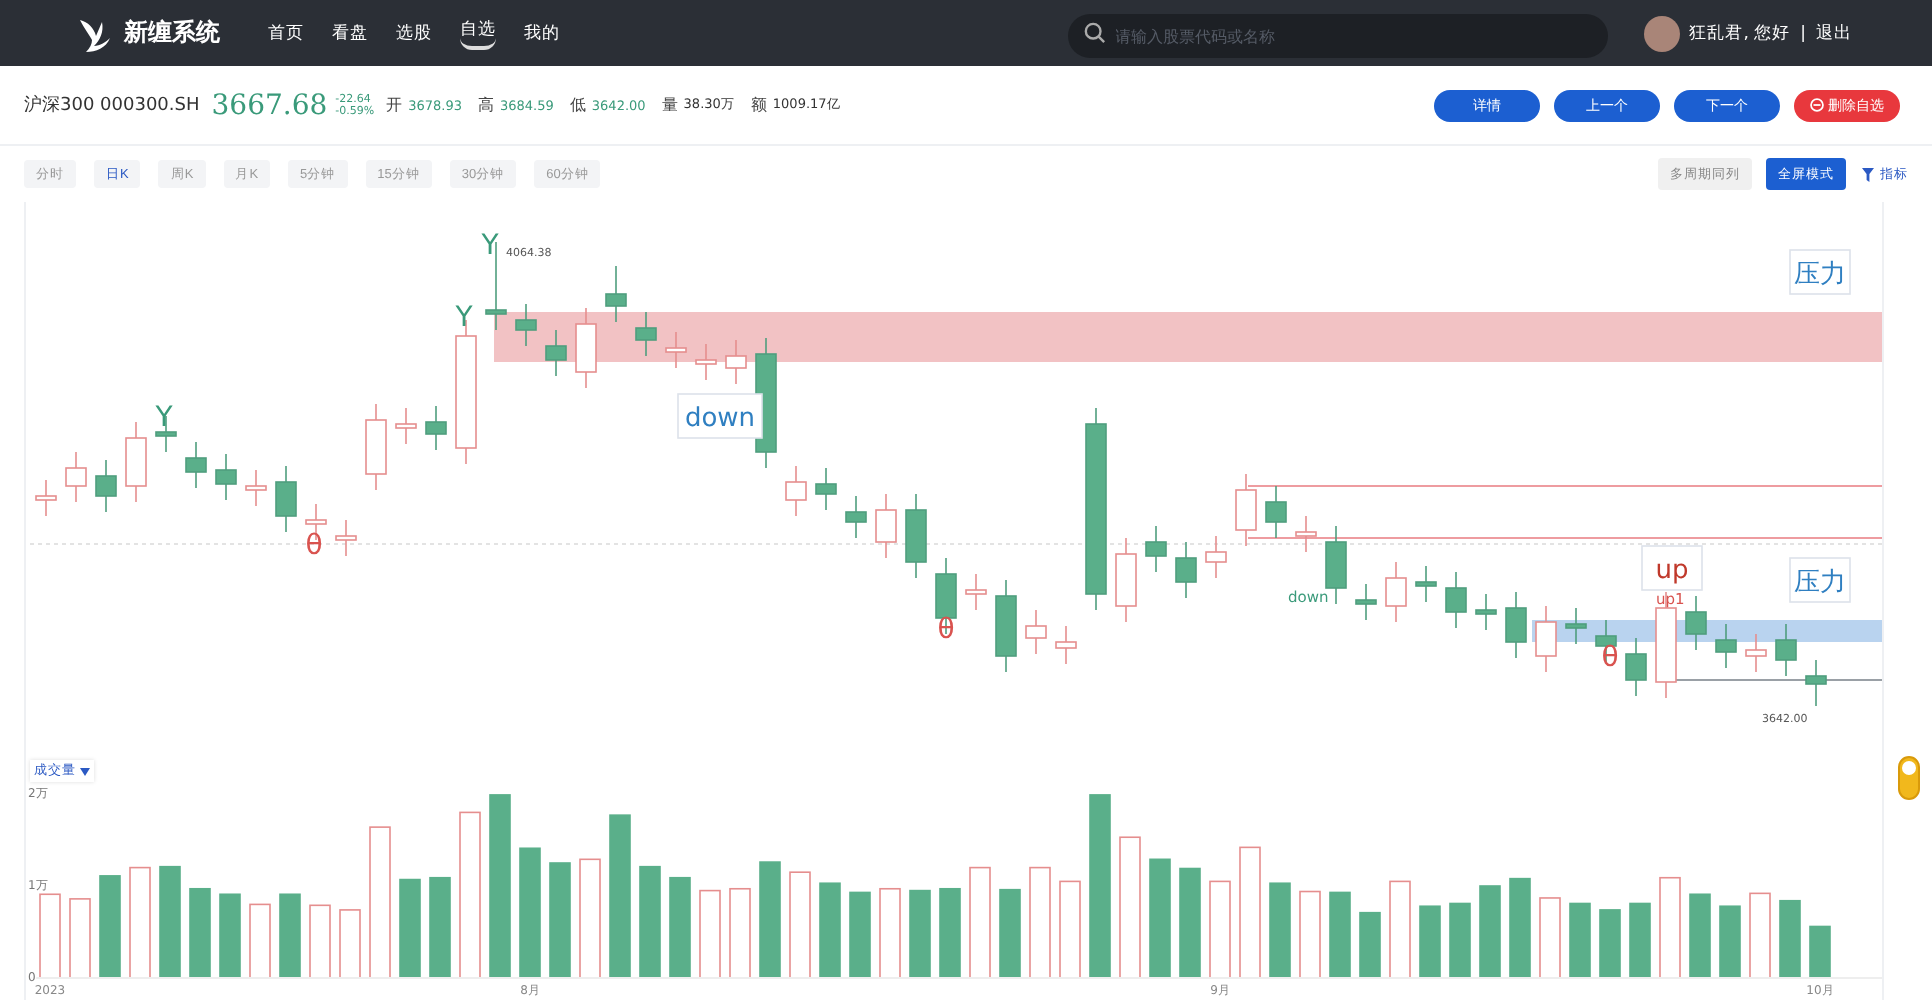 This screenshot has height=1000, width=1932. Describe the element at coordinates (1817, 105) in the screenshot. I see `minus-circle-icon` at that location.